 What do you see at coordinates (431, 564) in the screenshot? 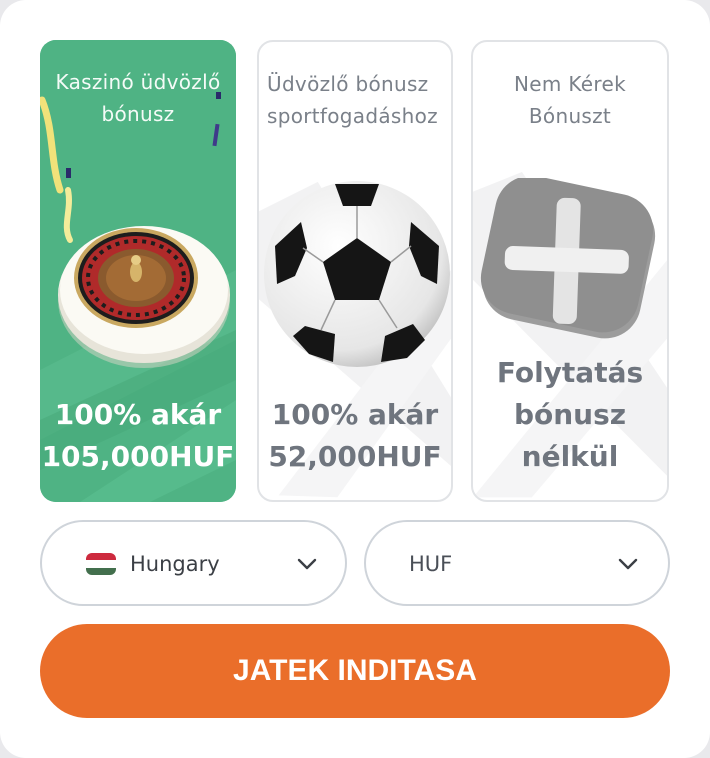
I see `currency-select-value: HUF` at bounding box center [431, 564].